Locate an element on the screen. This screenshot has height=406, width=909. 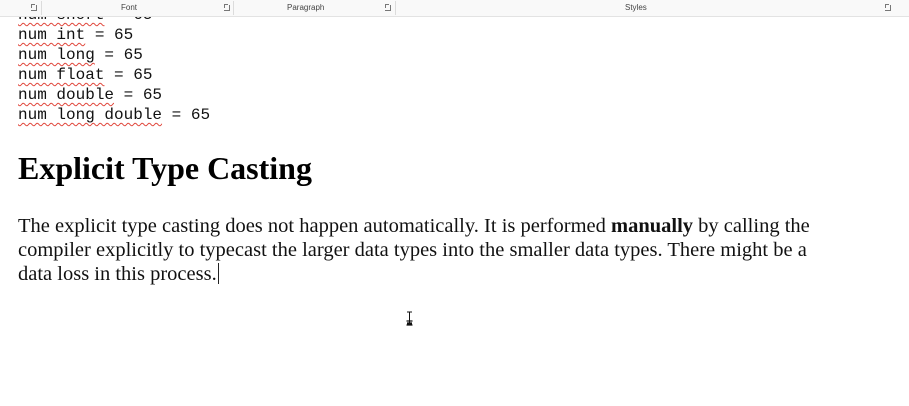
code-type: num double is located at coordinates (66, 95).